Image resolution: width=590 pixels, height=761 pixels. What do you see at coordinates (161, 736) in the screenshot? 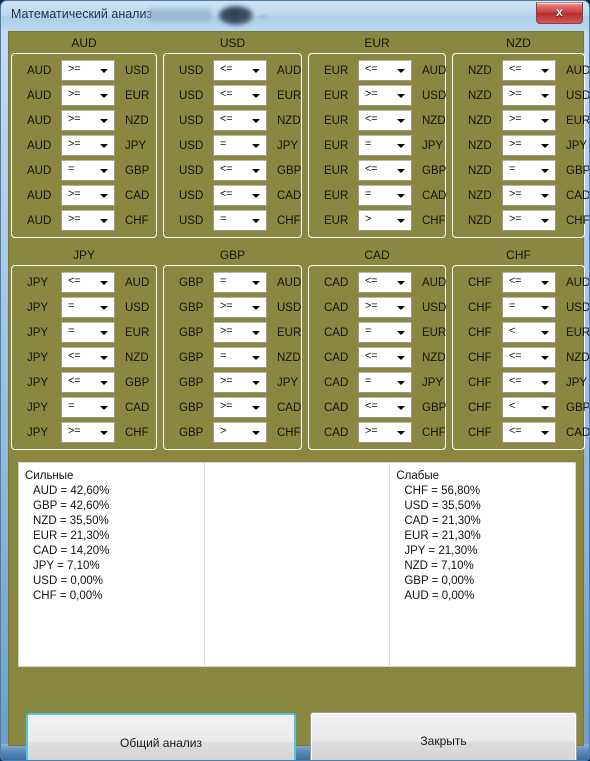
I see `general-analysis-button: Общий анализ` at bounding box center [161, 736].